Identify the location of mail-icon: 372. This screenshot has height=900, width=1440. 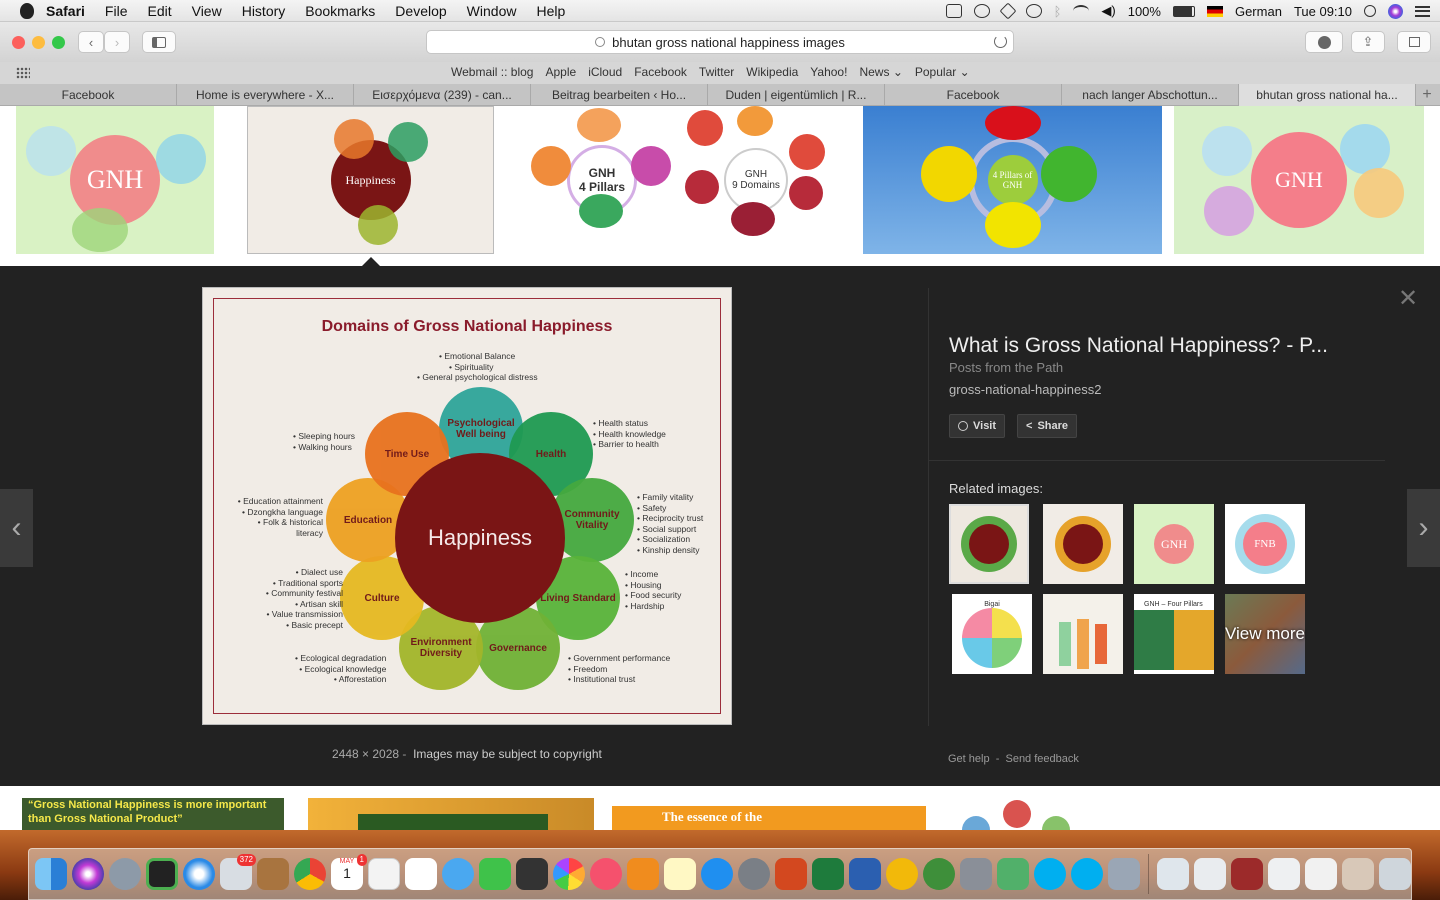
(238, 872).